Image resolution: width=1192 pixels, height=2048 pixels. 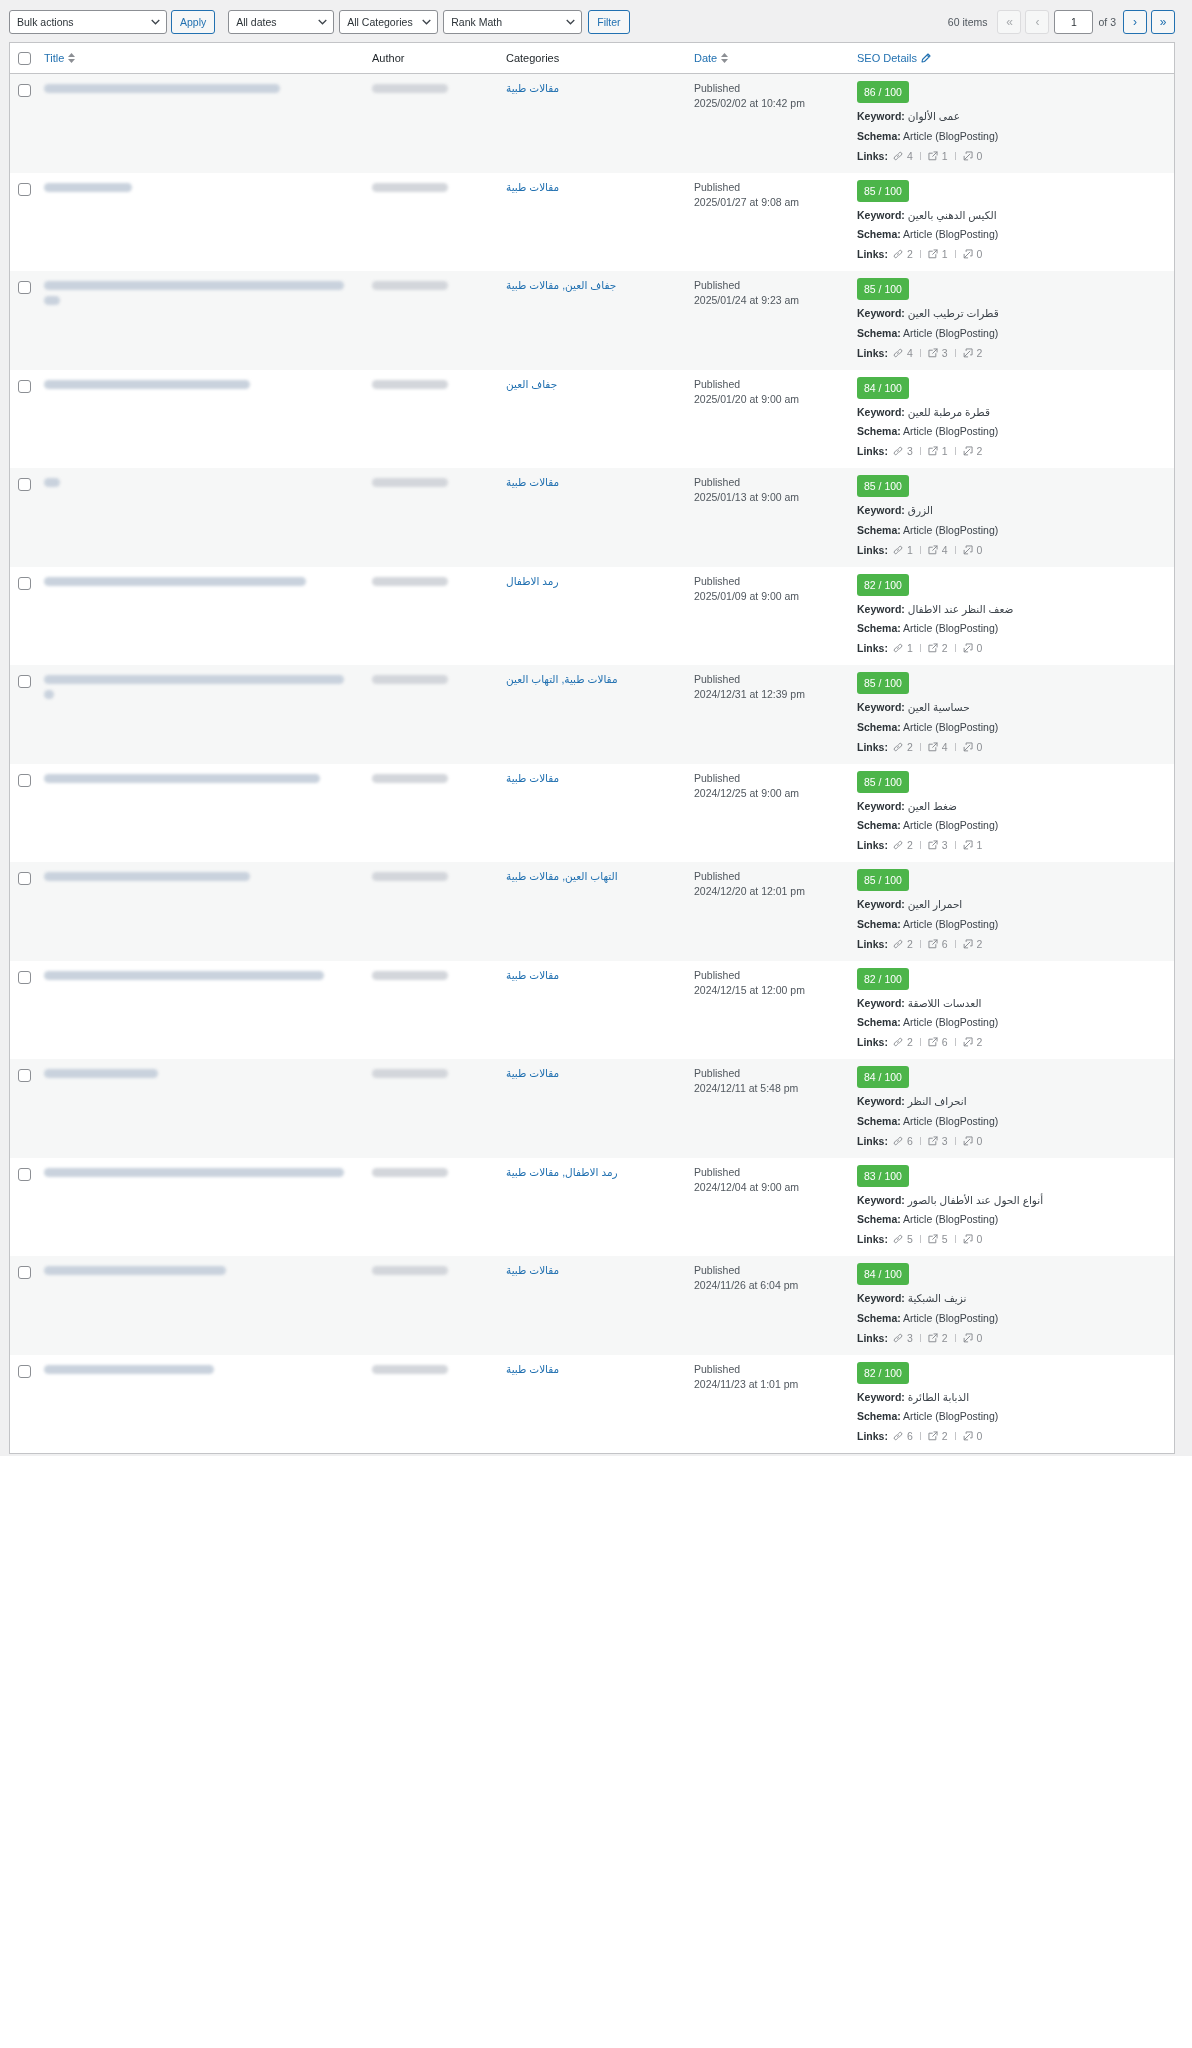 What do you see at coordinates (887, 58) in the screenshot?
I see `column-header: SEO Details` at bounding box center [887, 58].